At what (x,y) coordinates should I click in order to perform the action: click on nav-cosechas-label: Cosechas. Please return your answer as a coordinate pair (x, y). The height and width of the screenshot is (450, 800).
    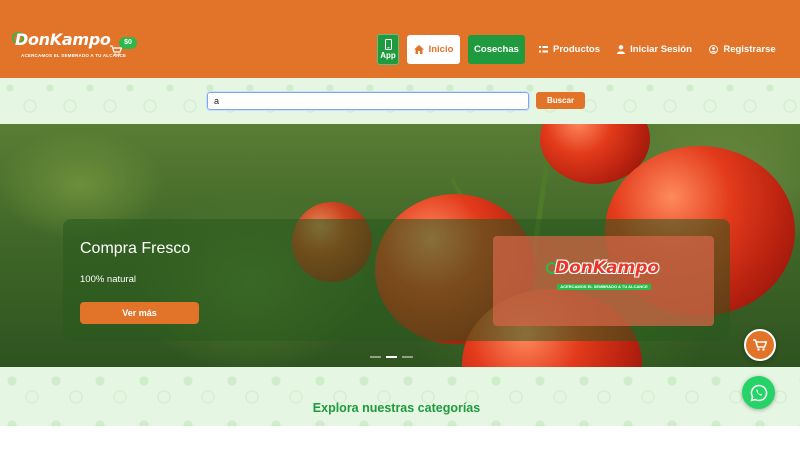
    Looking at the image, I should click on (496, 49).